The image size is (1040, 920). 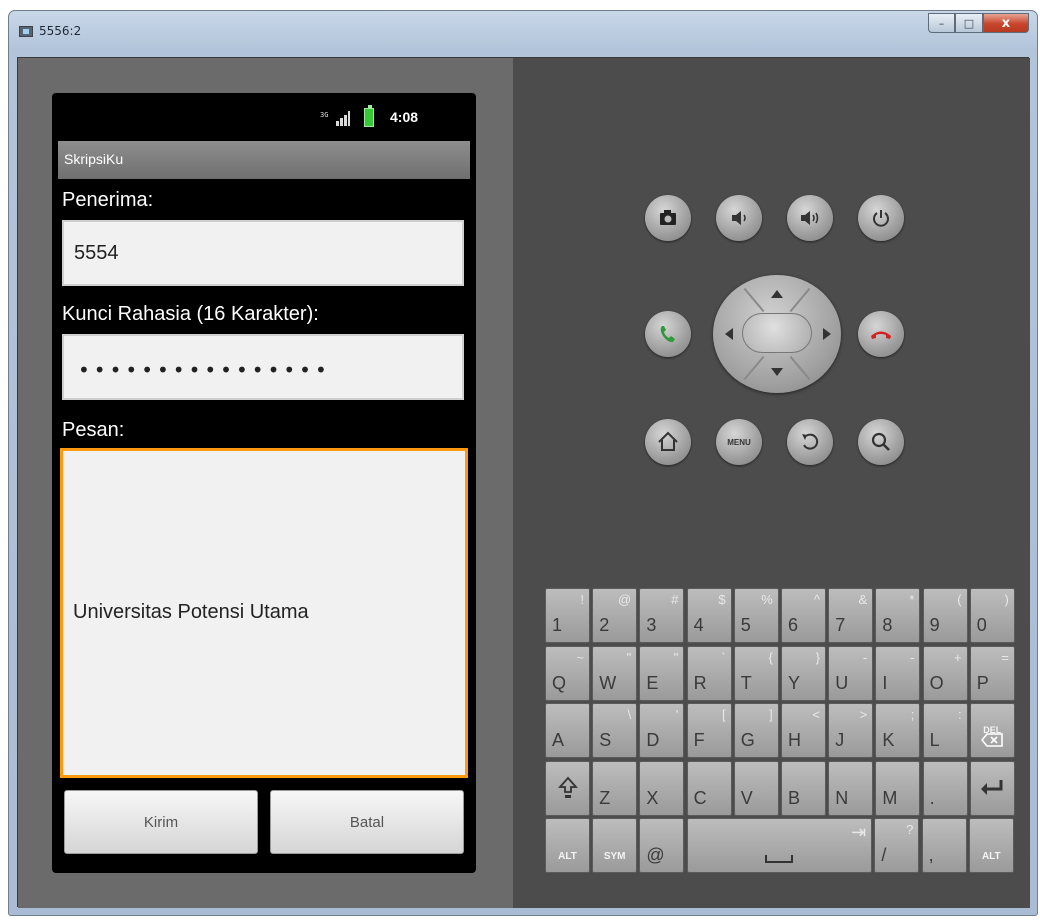 I want to click on dpad-center-button, so click(x=777, y=333).